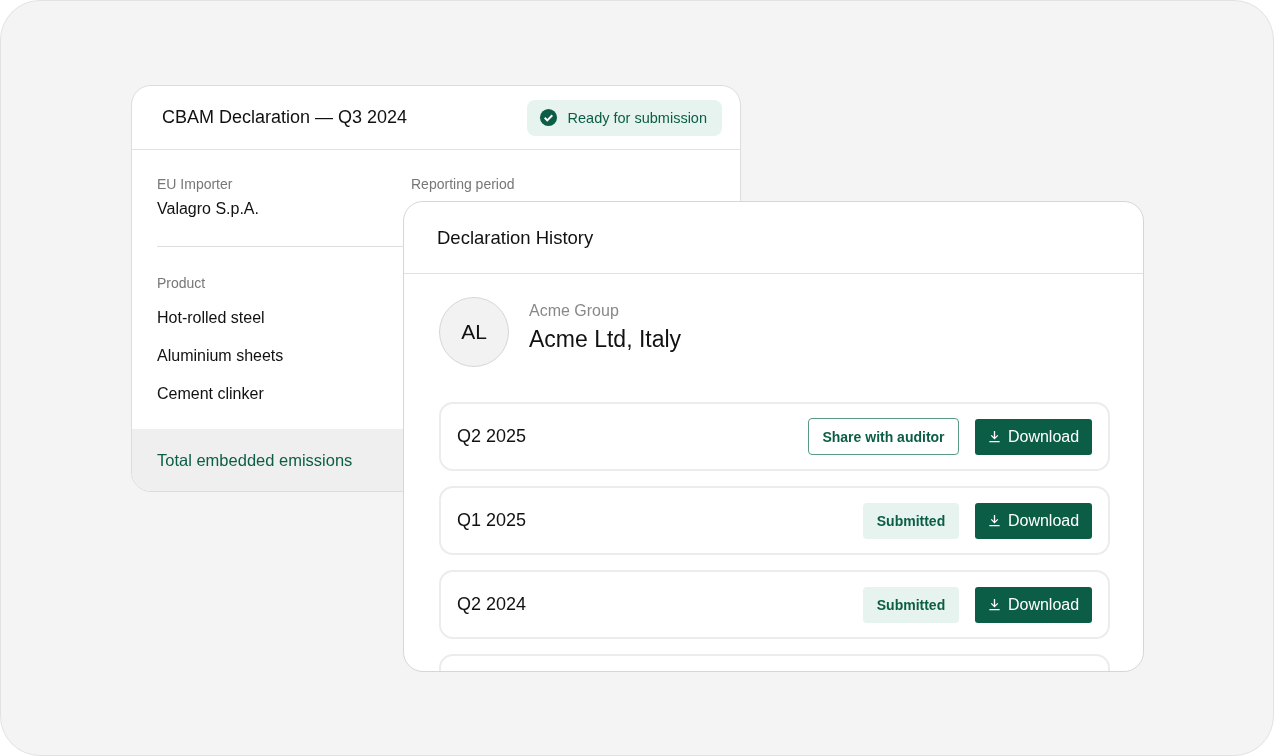 The height and width of the screenshot is (756, 1274). Describe the element at coordinates (883, 436) in the screenshot. I see `share-button: Share with auditor` at that location.